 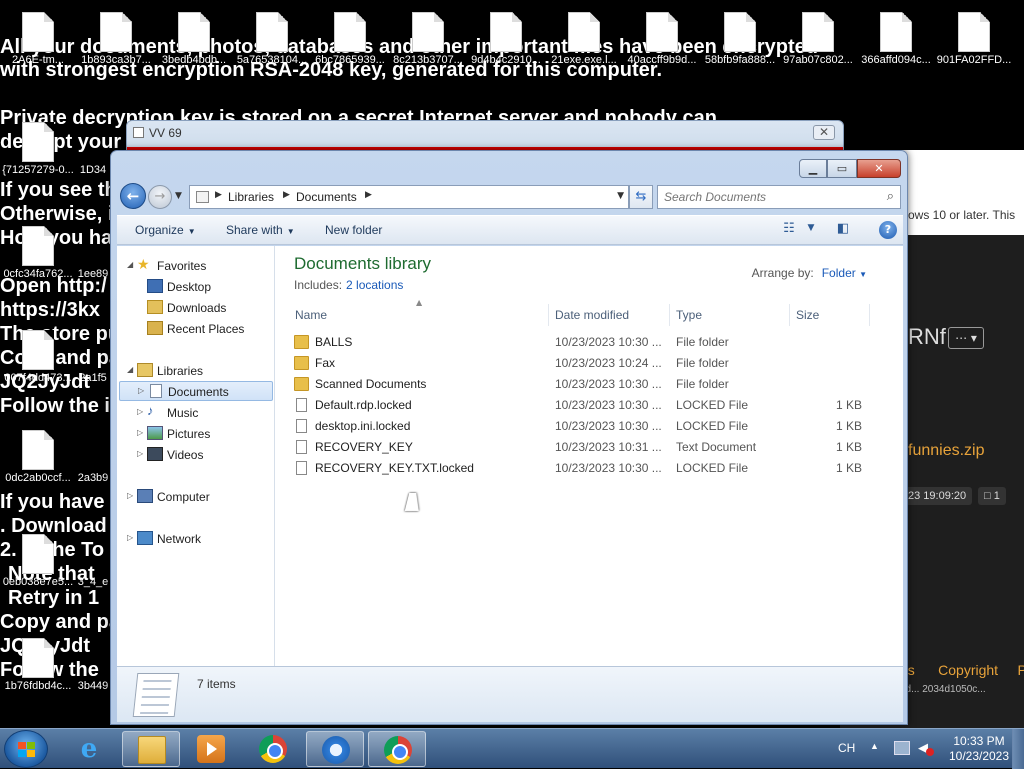 I want to click on zip-file-link: funnies.zip, so click(x=946, y=451).